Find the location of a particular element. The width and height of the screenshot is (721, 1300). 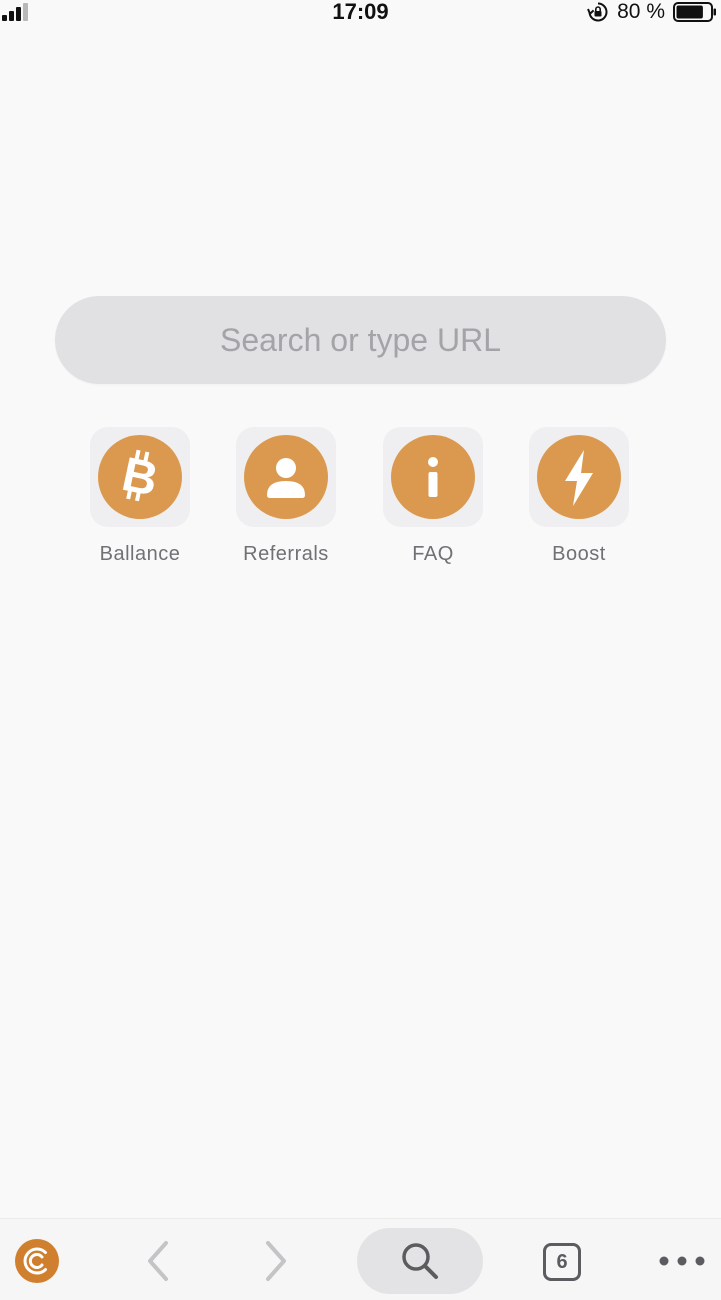

back-arrow-icon is located at coordinates (158, 1261).